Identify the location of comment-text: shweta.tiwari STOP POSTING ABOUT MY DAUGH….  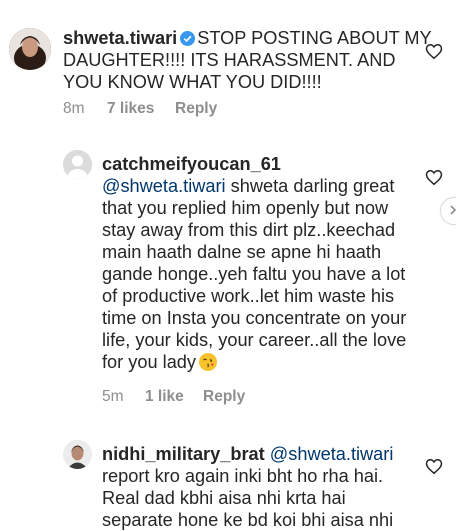
(249, 60).